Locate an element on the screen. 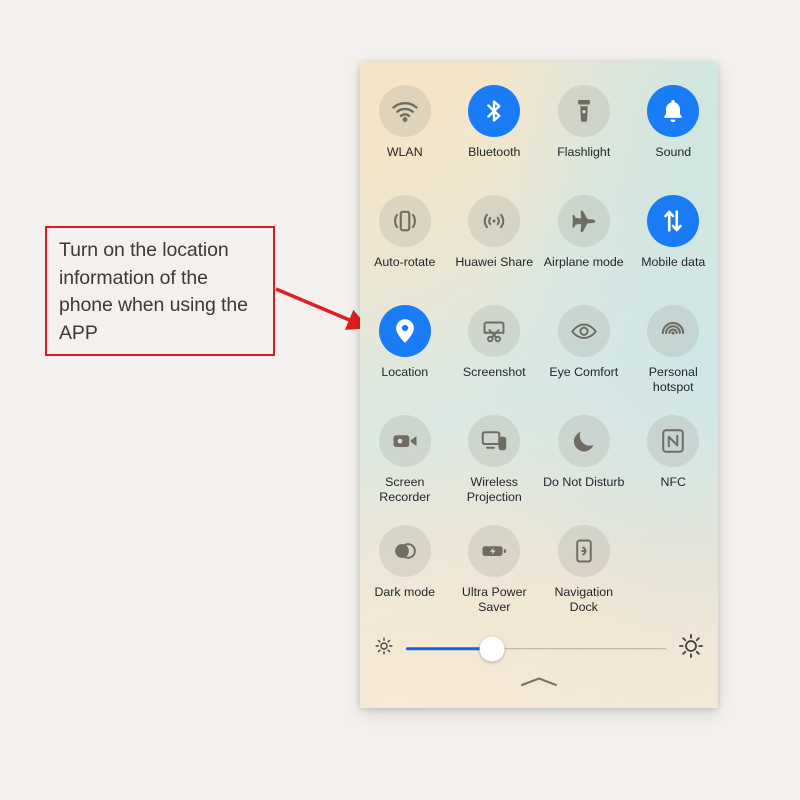 This screenshot has width=800, height=800. quick-tile-label: WLAN is located at coordinates (404, 152).